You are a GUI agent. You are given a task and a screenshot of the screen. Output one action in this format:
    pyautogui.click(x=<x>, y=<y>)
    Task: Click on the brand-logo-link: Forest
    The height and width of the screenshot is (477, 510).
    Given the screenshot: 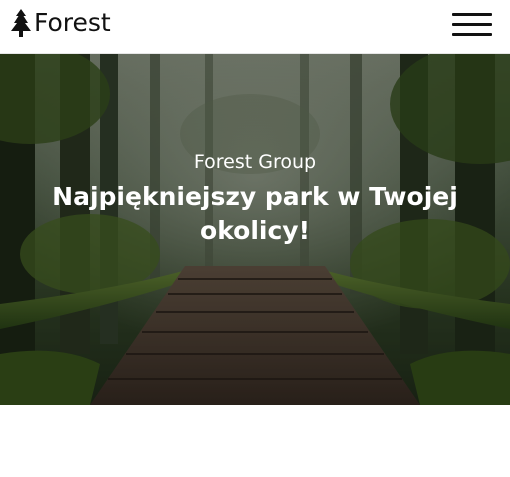 What is the action you would take?
    pyautogui.click(x=60, y=23)
    